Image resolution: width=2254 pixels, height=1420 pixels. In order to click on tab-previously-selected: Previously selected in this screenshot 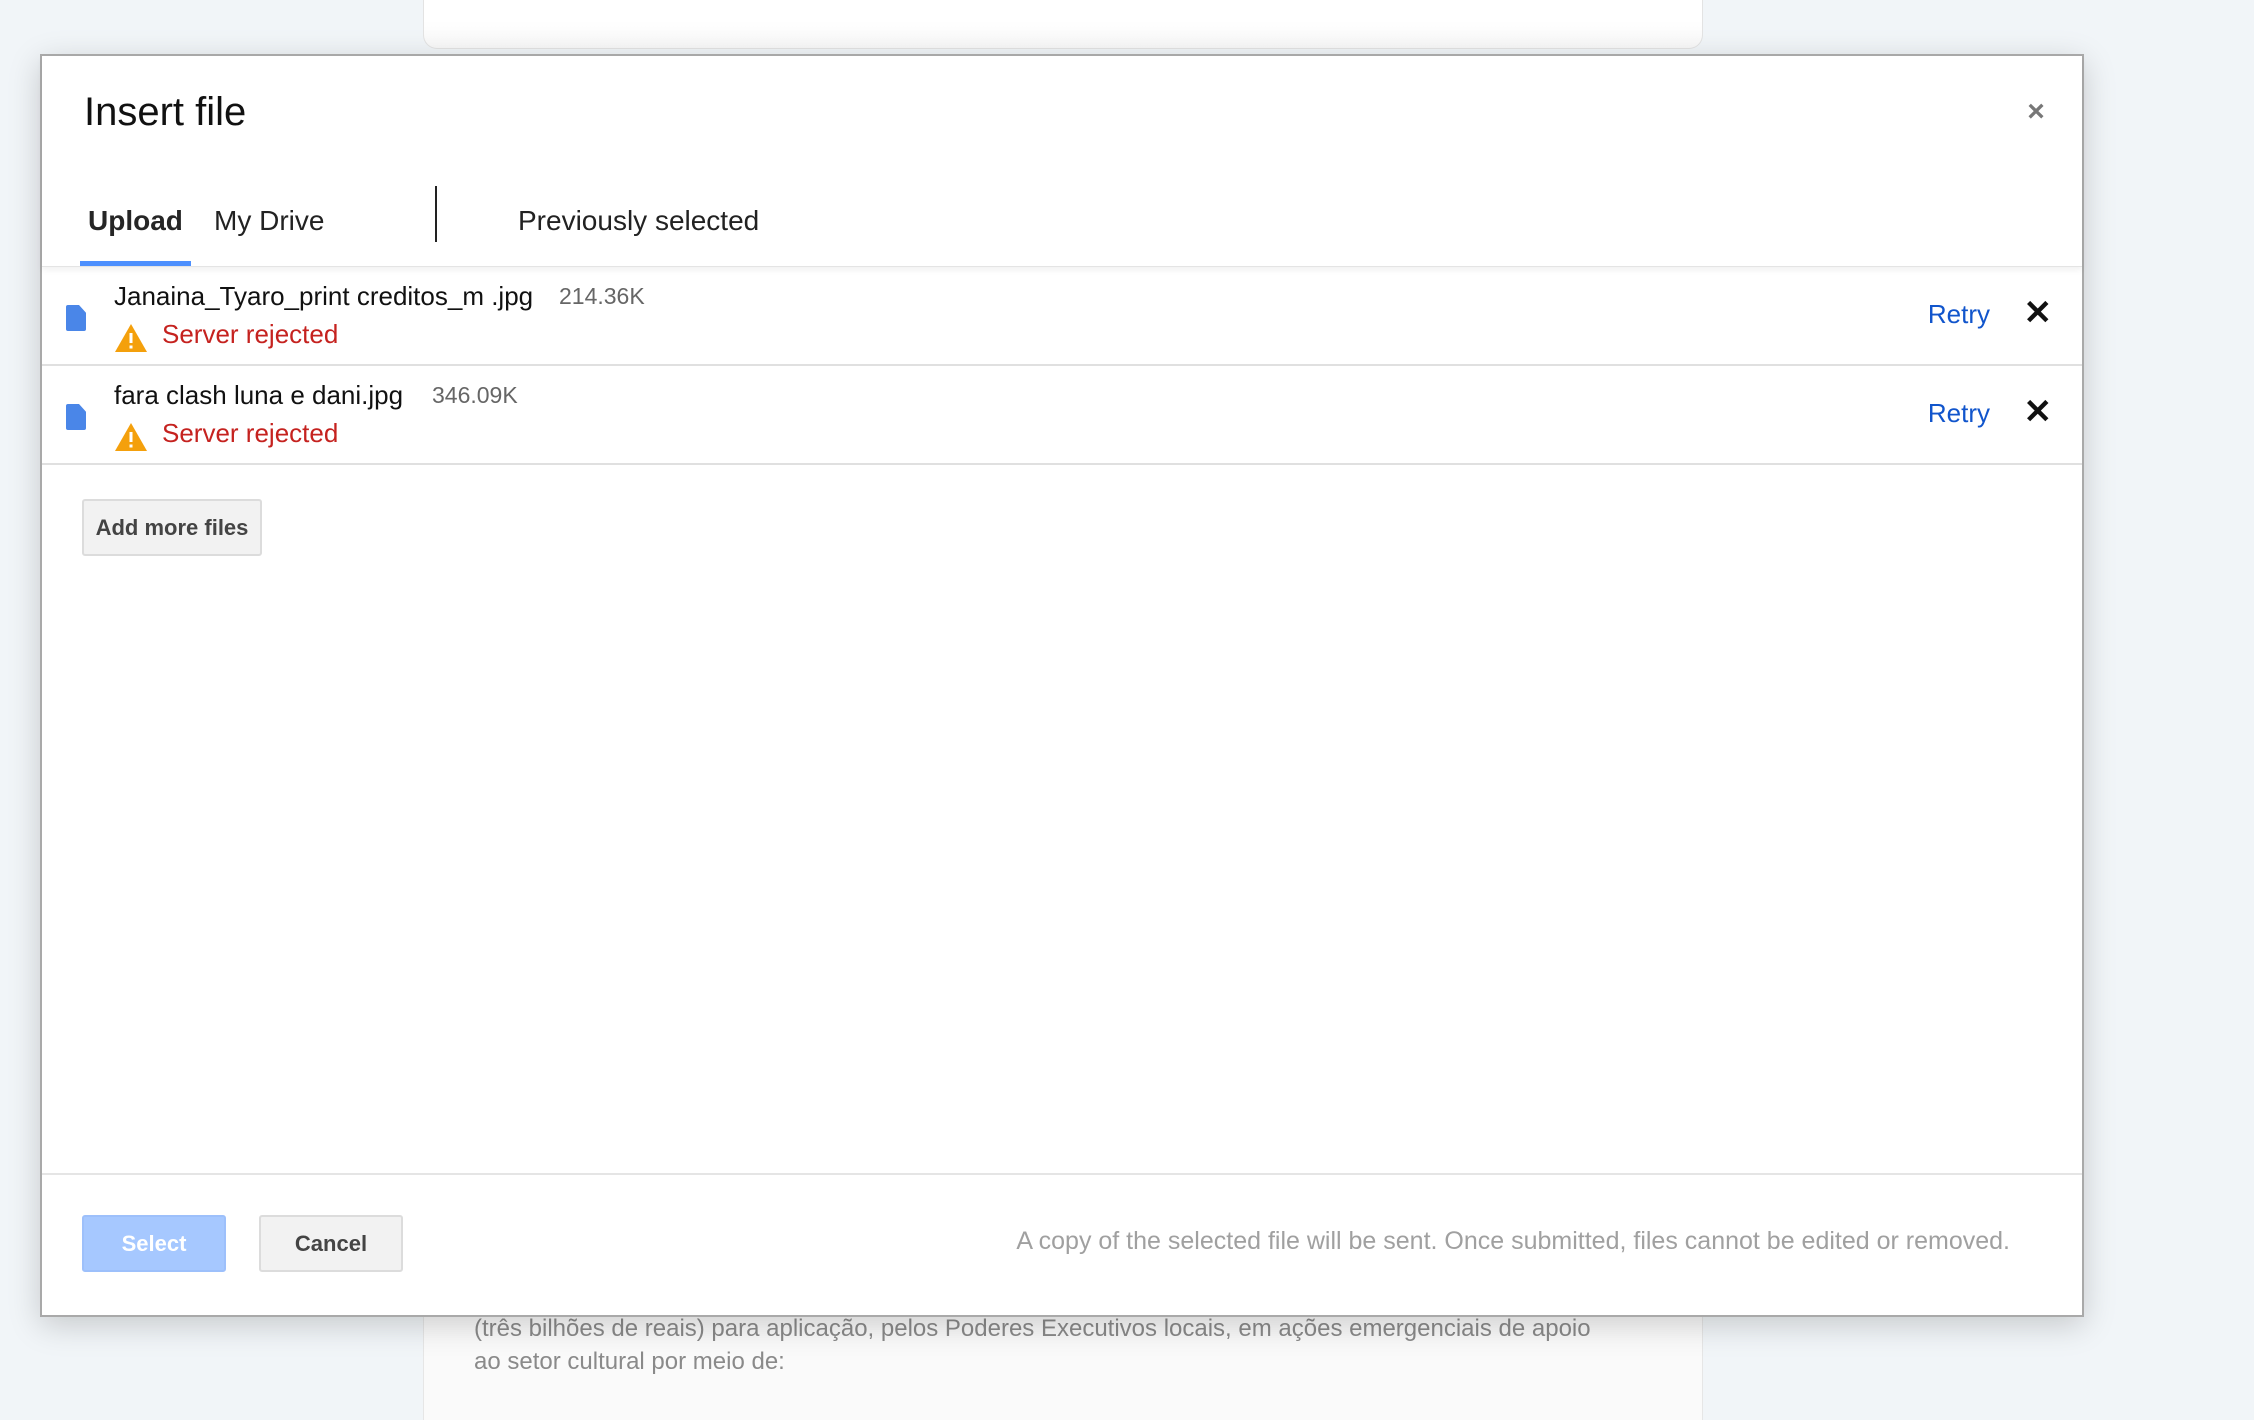, I will do `click(638, 226)`.